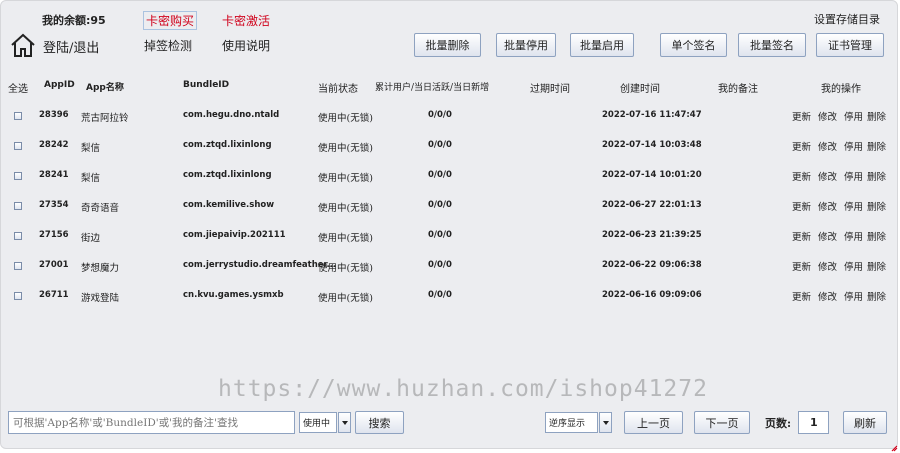 This screenshot has width=900, height=453. Describe the element at coordinates (233, 295) in the screenshot. I see `row-bundle-id: cn.kvu.games.ysmxb` at that location.